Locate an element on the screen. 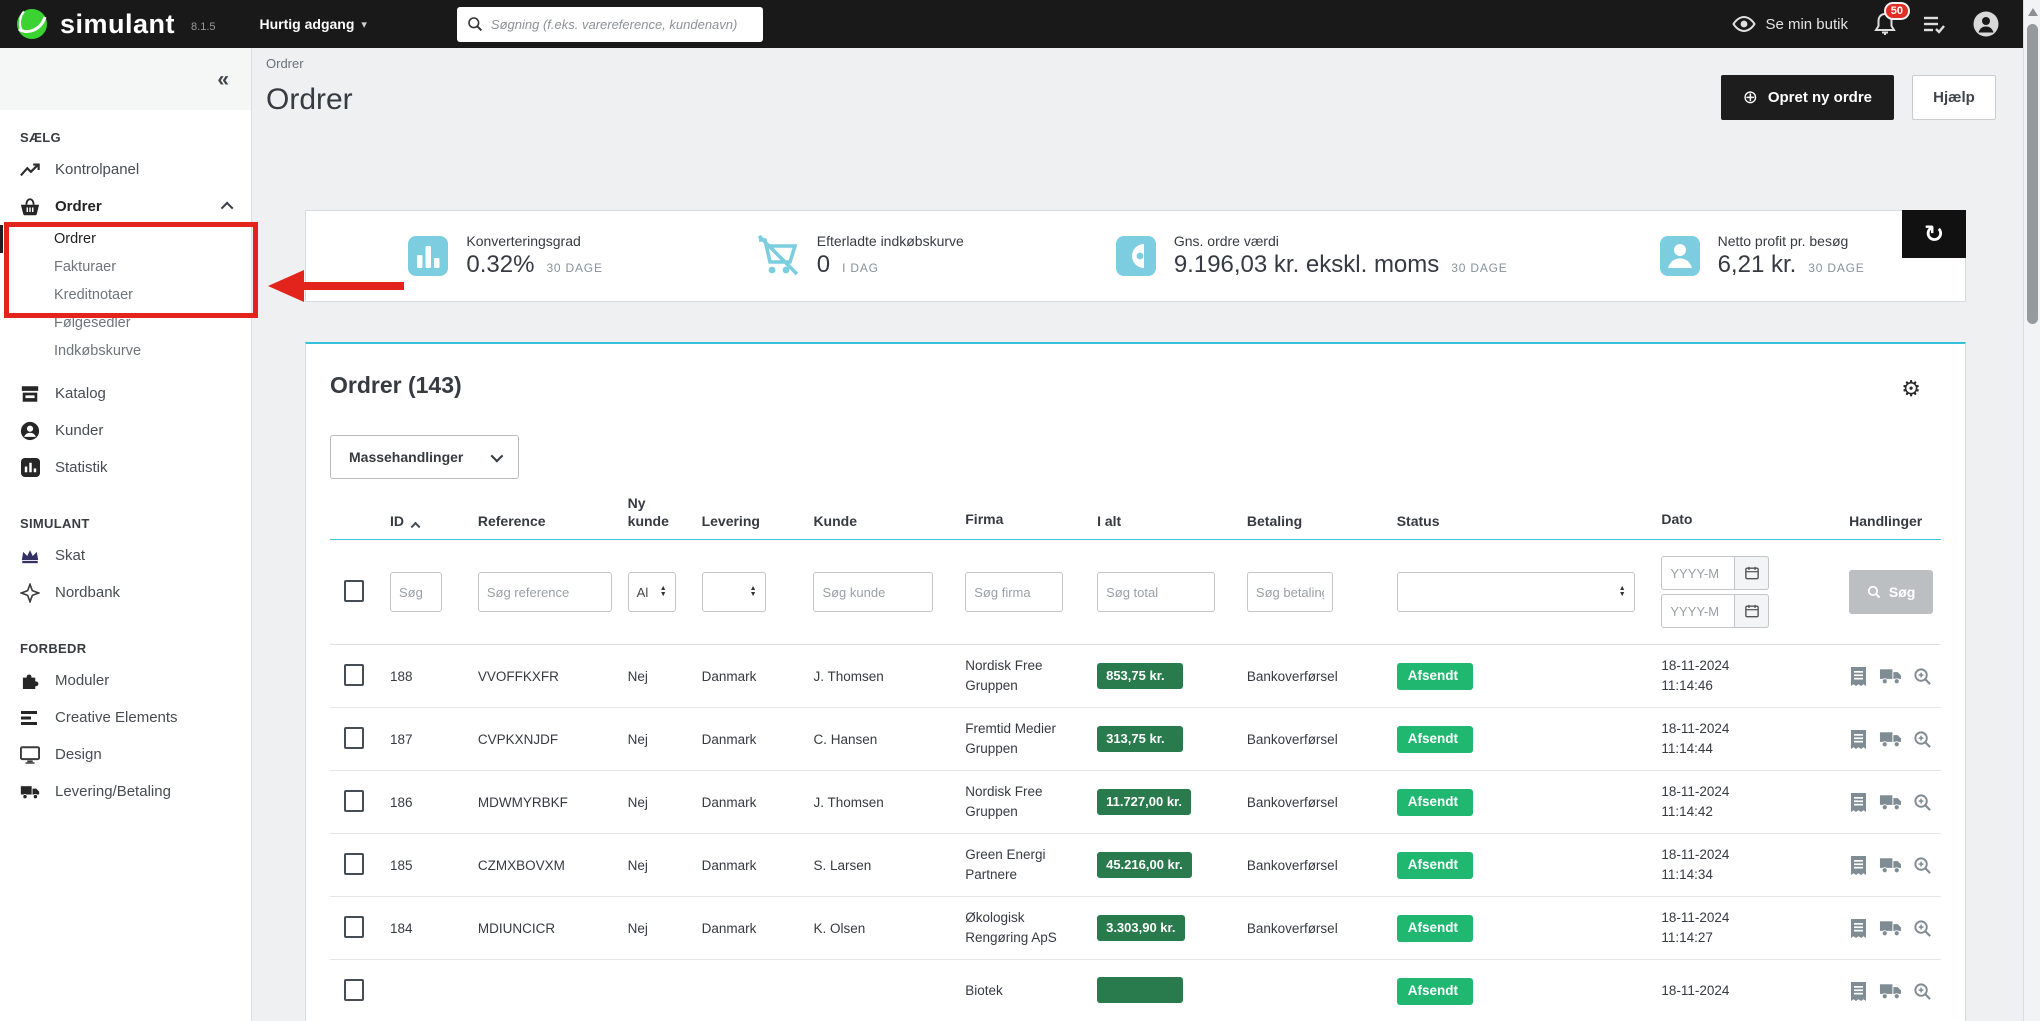 Image resolution: width=2040 pixels, height=1021 pixels. planet-logo-icon is located at coordinates (32, 24).